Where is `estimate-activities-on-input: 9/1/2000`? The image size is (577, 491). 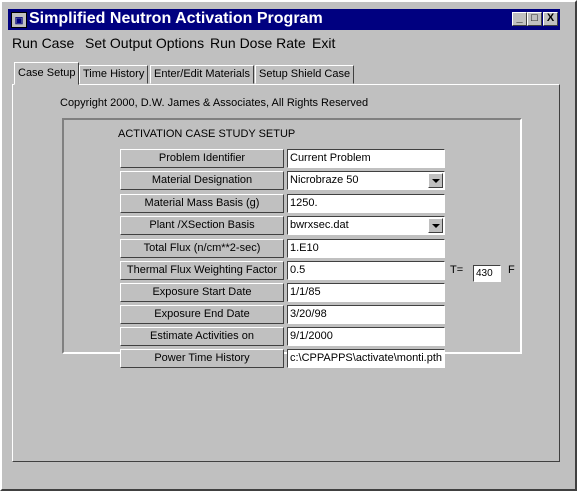 estimate-activities-on-input: 9/1/2000 is located at coordinates (366, 336).